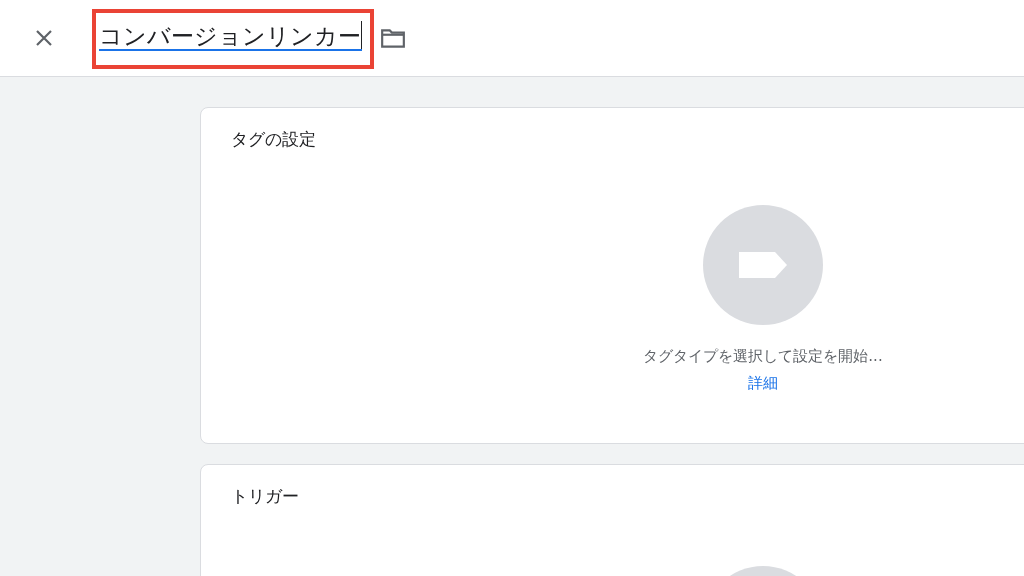 The height and width of the screenshot is (576, 1024). I want to click on details-link: 詳細, so click(763, 383).